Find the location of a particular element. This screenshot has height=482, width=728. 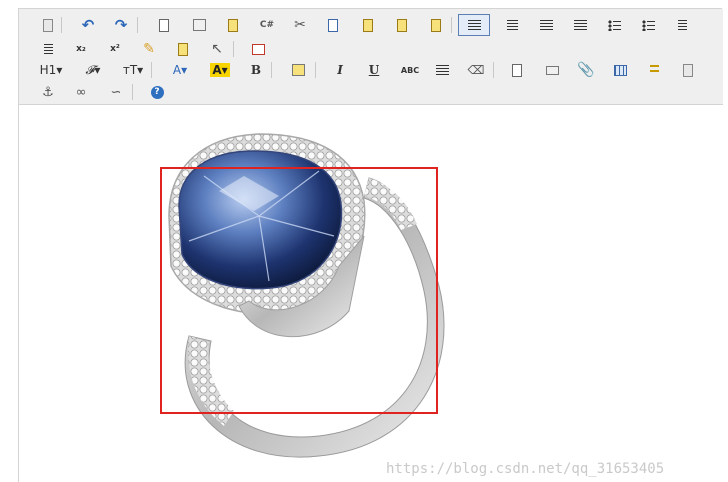

cut-icon: ✂ is located at coordinates (300, 25).